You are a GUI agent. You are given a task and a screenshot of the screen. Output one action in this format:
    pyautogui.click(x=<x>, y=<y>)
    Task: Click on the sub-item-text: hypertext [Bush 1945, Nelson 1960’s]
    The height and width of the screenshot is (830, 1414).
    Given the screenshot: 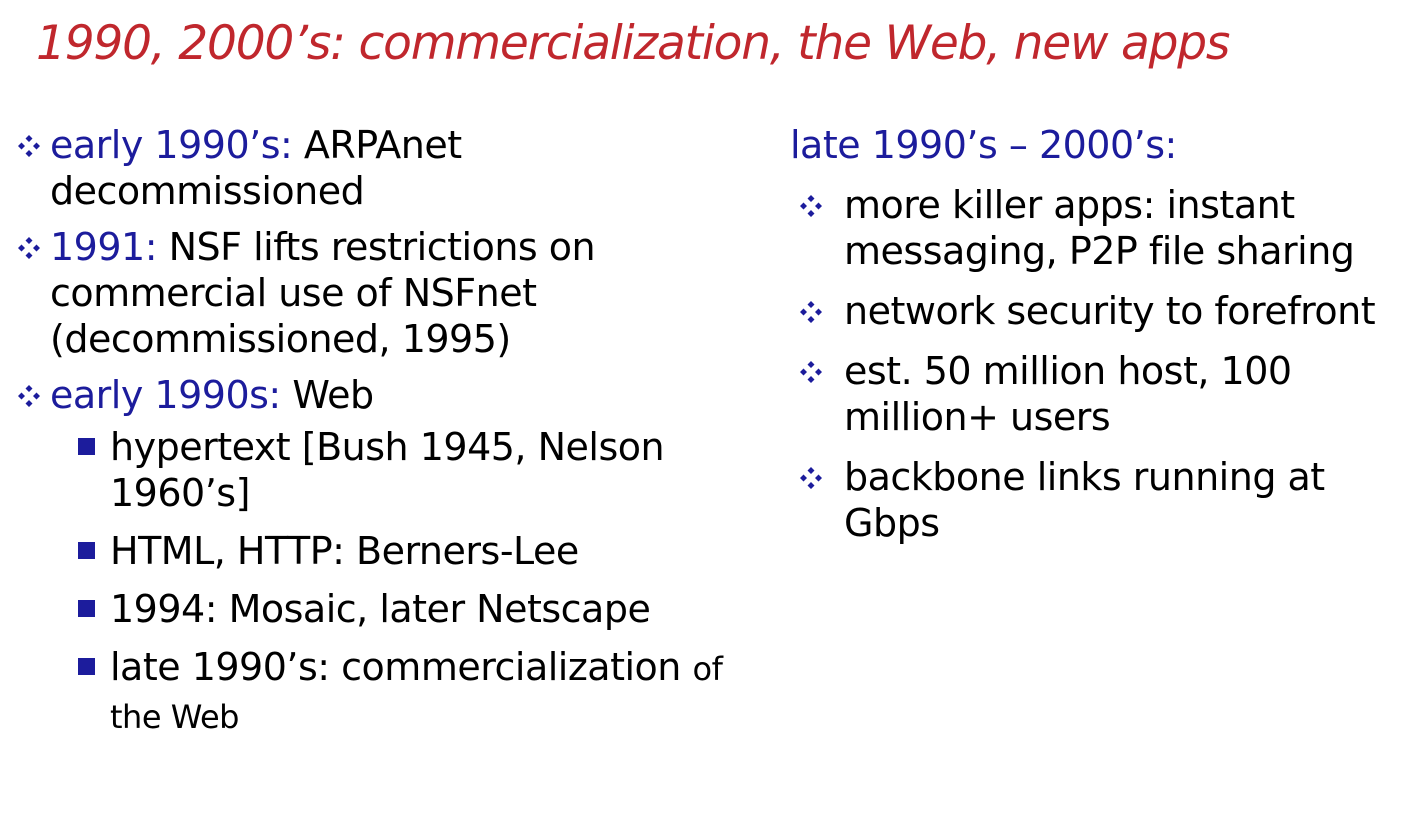 What is the action you would take?
    pyautogui.click(x=387, y=470)
    